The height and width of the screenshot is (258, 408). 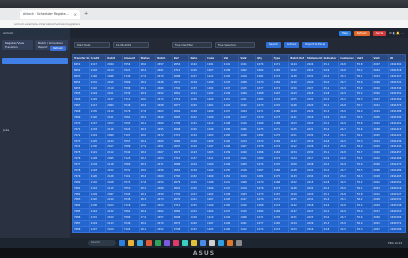 I want to click on column-header: Credit, so click(x=97, y=58).